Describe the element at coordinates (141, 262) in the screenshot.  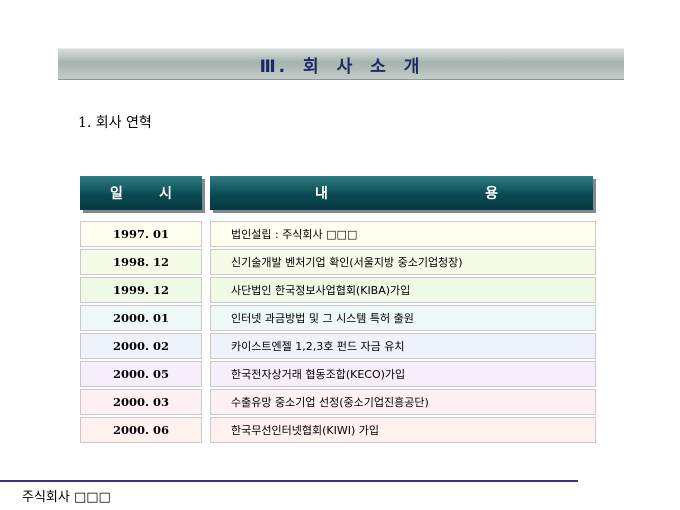
I see `row-date: 1998. 12` at that location.